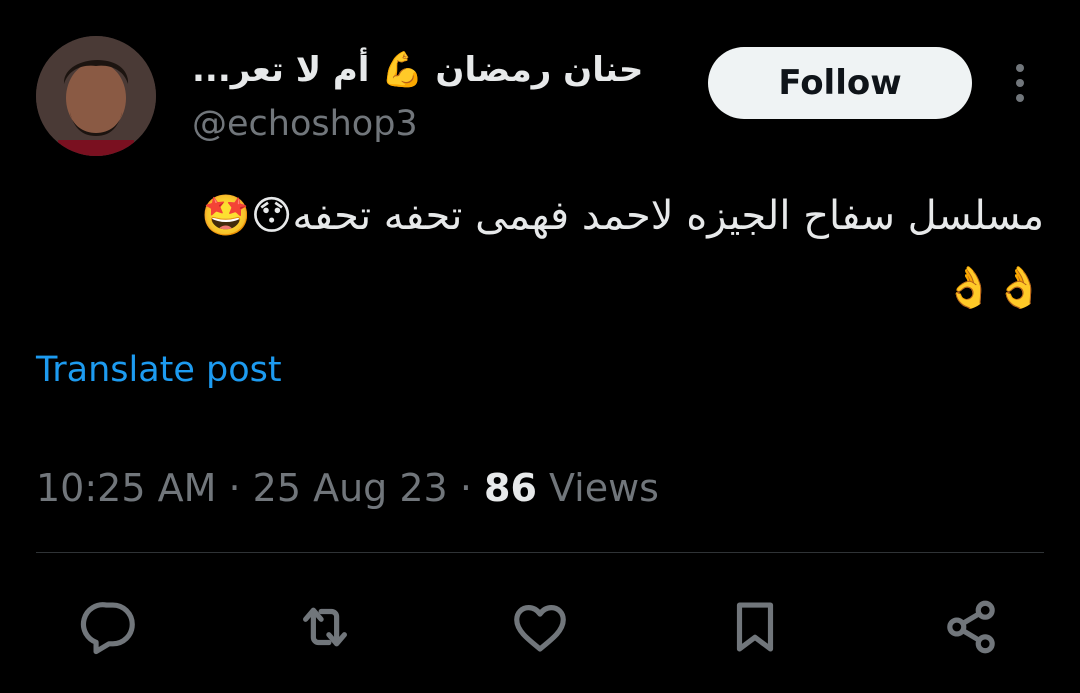 Image resolution: width=1080 pixels, height=693 pixels. I want to click on post-date: 25 Aug 23, so click(350, 488).